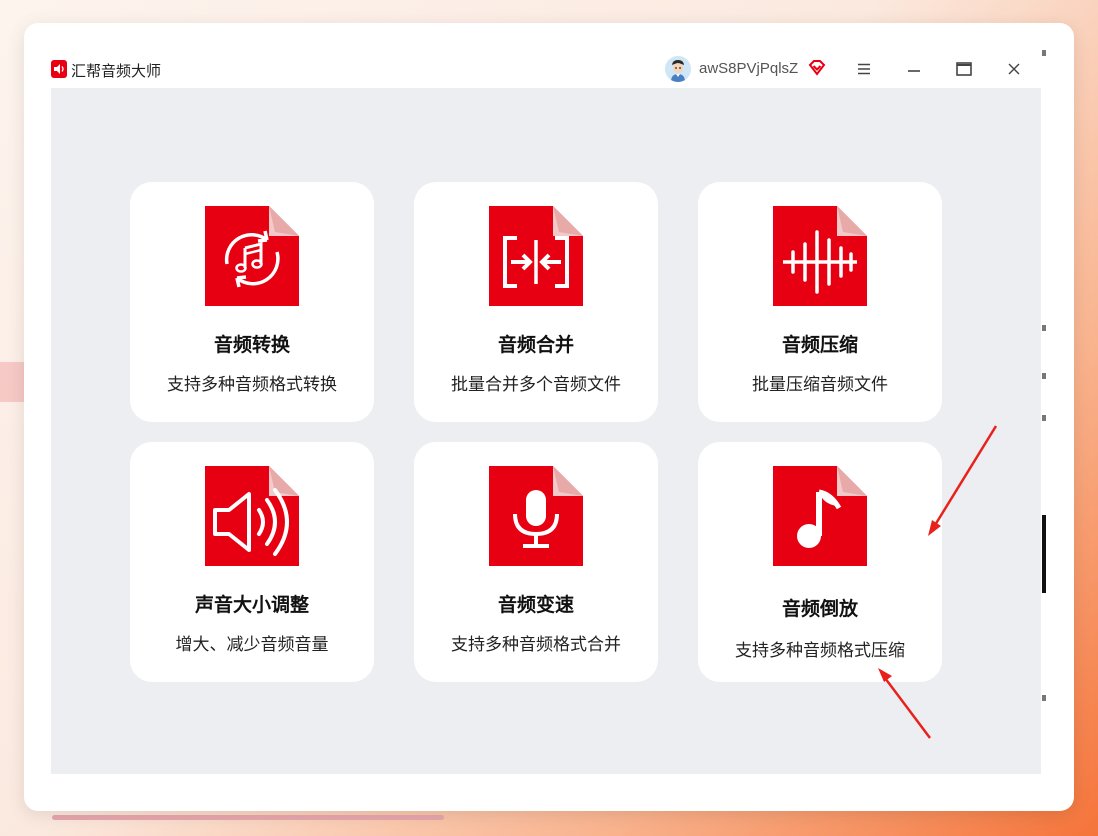 This screenshot has height=836, width=1098. I want to click on merge-icon, so click(536, 256).